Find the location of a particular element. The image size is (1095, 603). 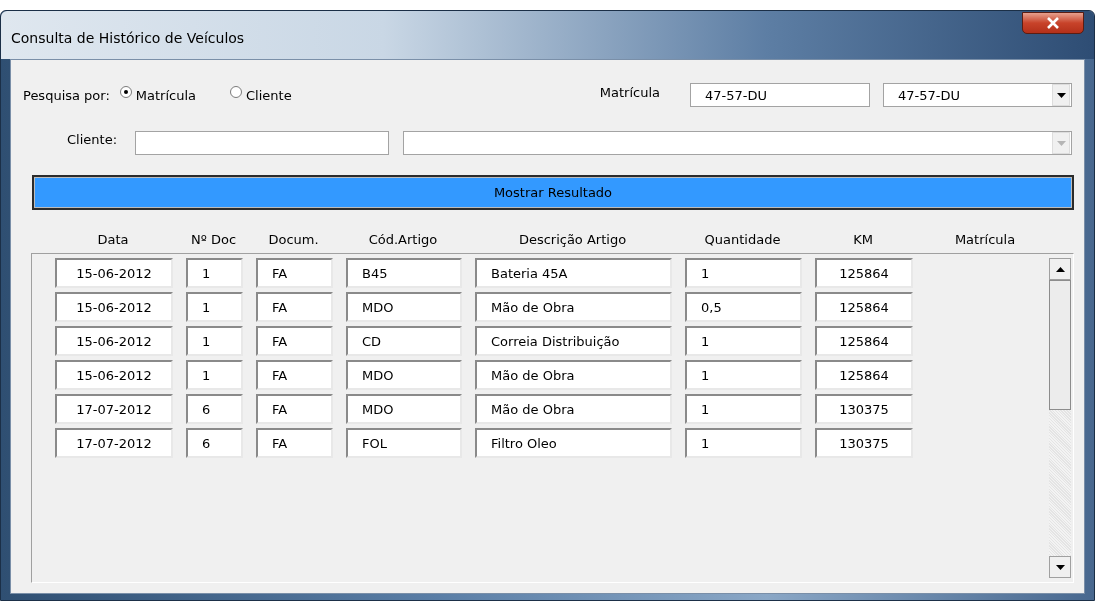

table-cell: Filtro Oleo is located at coordinates (573, 443).